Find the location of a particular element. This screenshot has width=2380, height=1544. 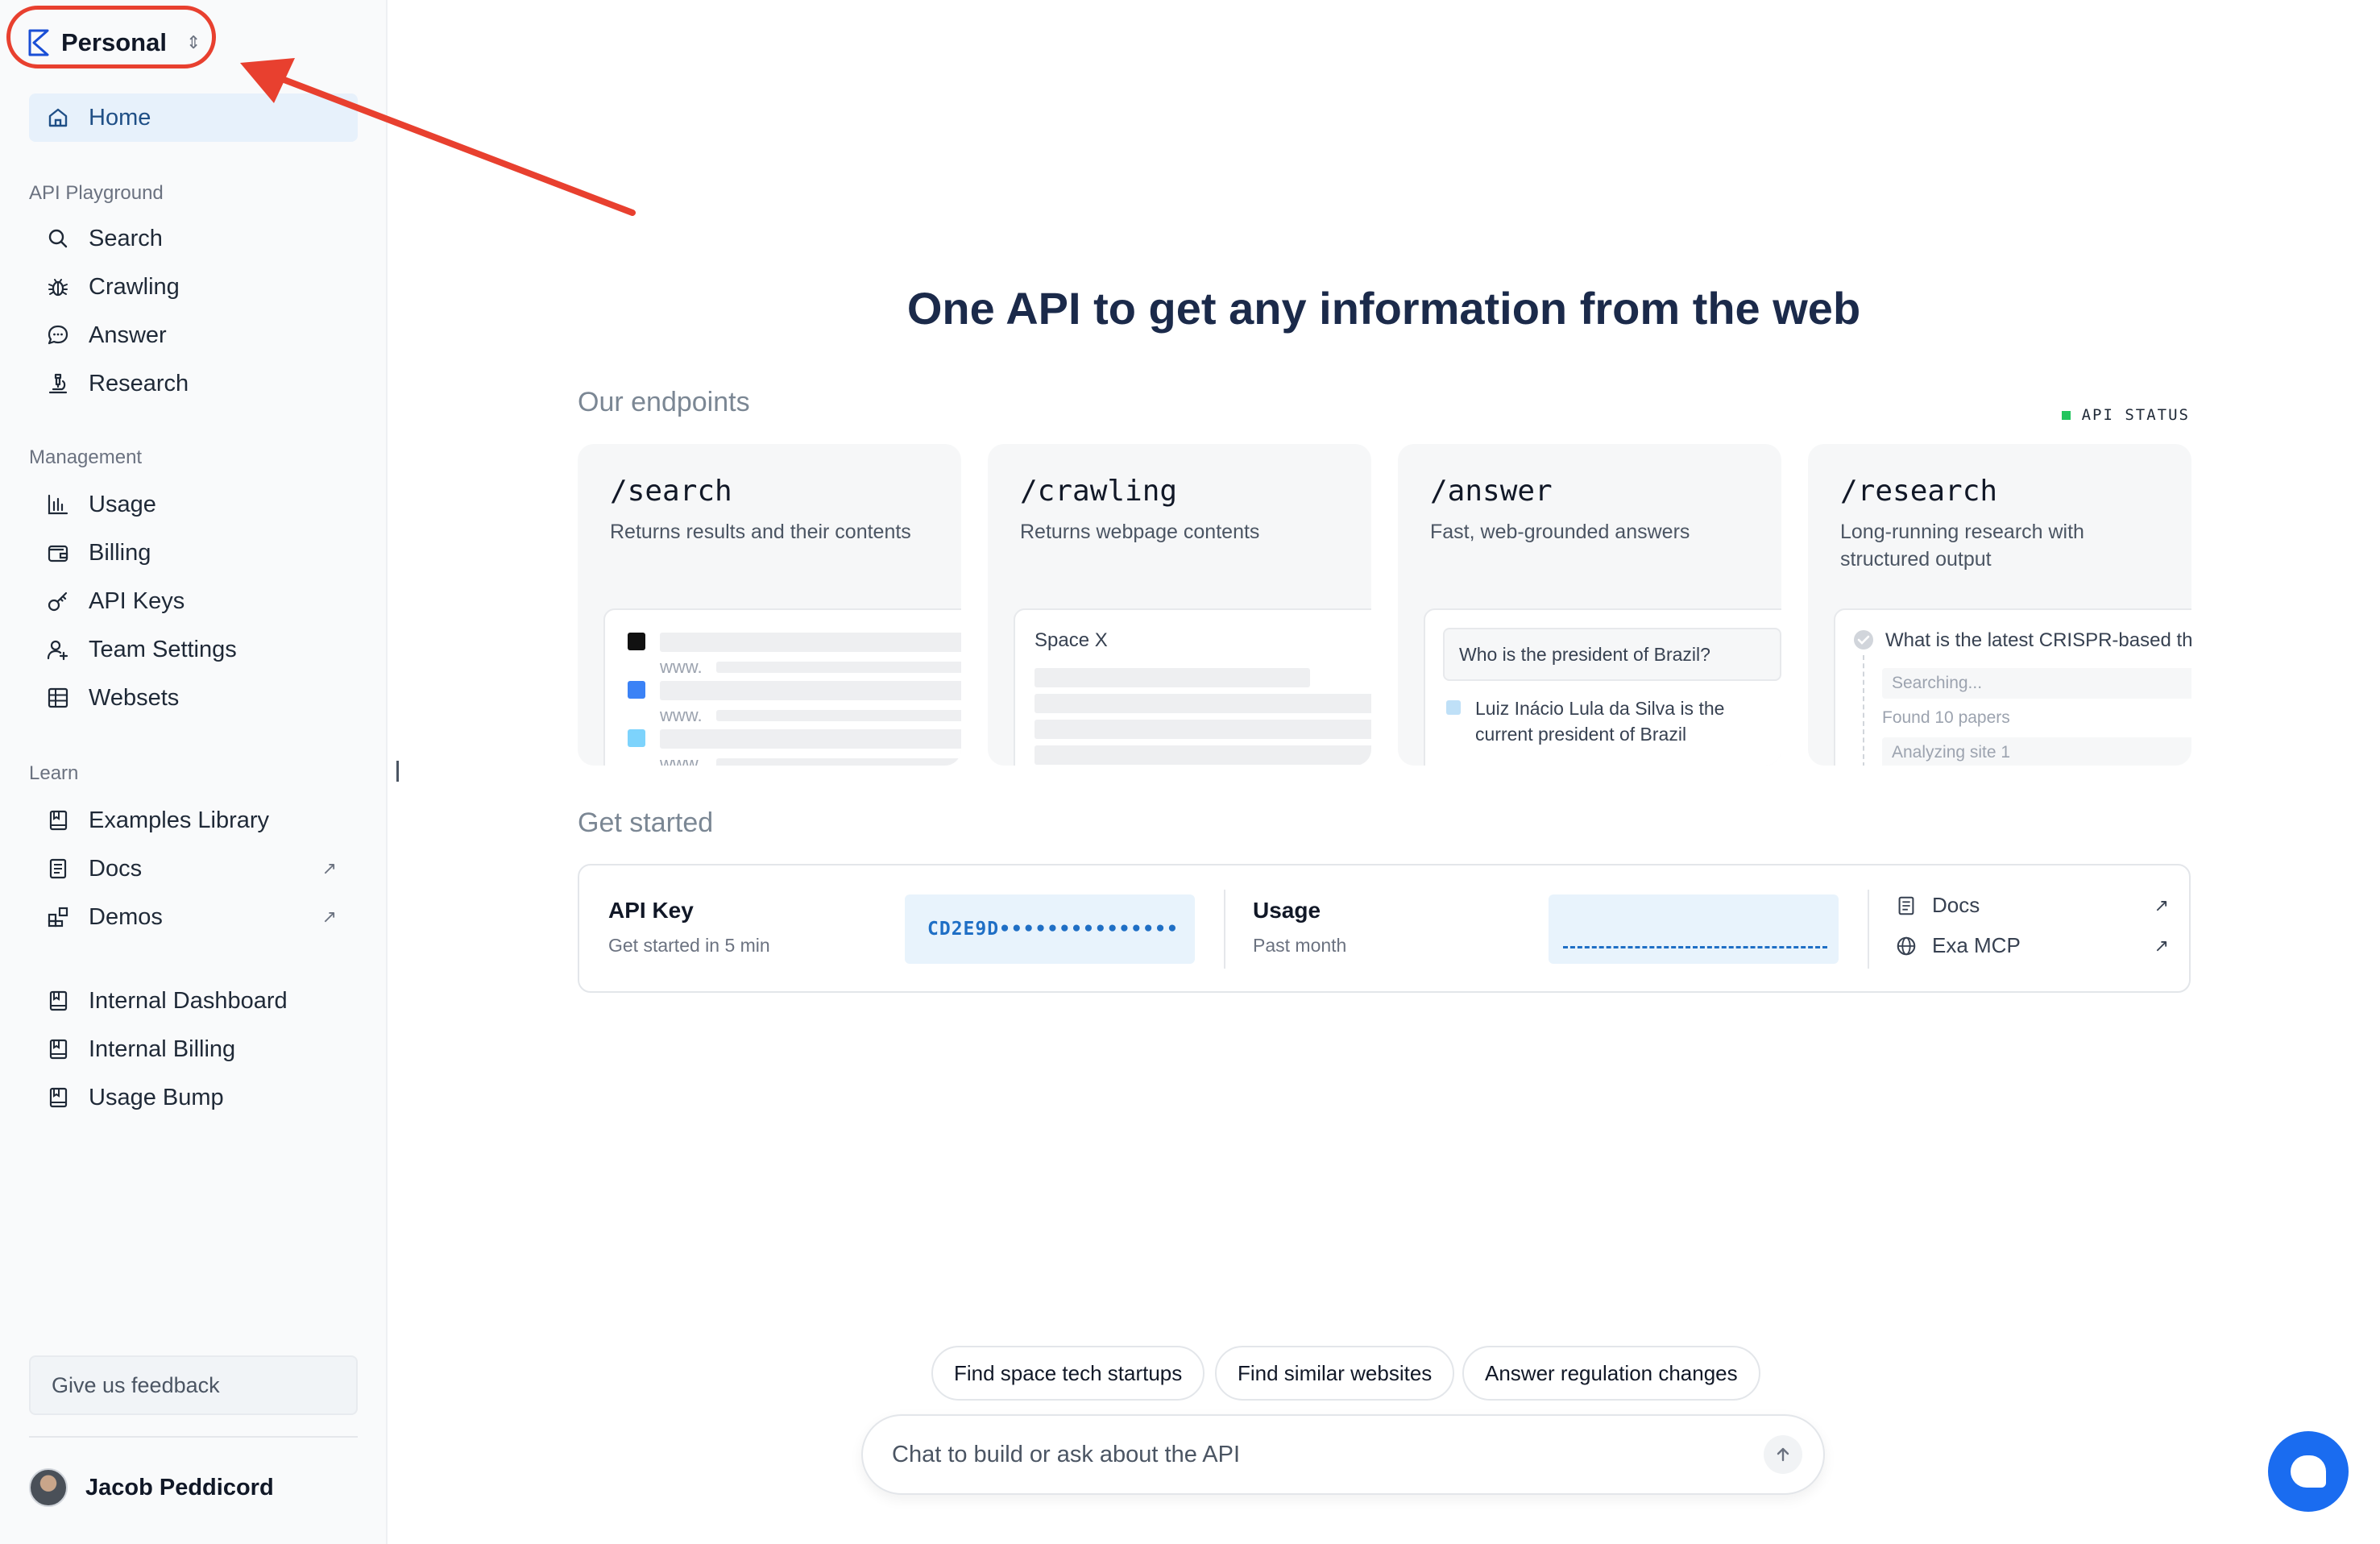

crawl-page-title: Space X is located at coordinates (1071, 640).